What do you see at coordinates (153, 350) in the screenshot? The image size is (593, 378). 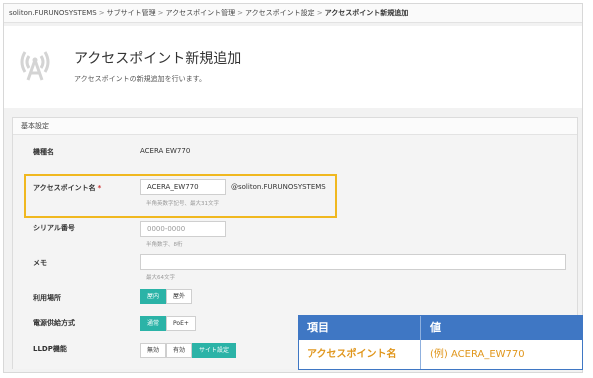 I see `lldp-disabled-button: 無効` at bounding box center [153, 350].